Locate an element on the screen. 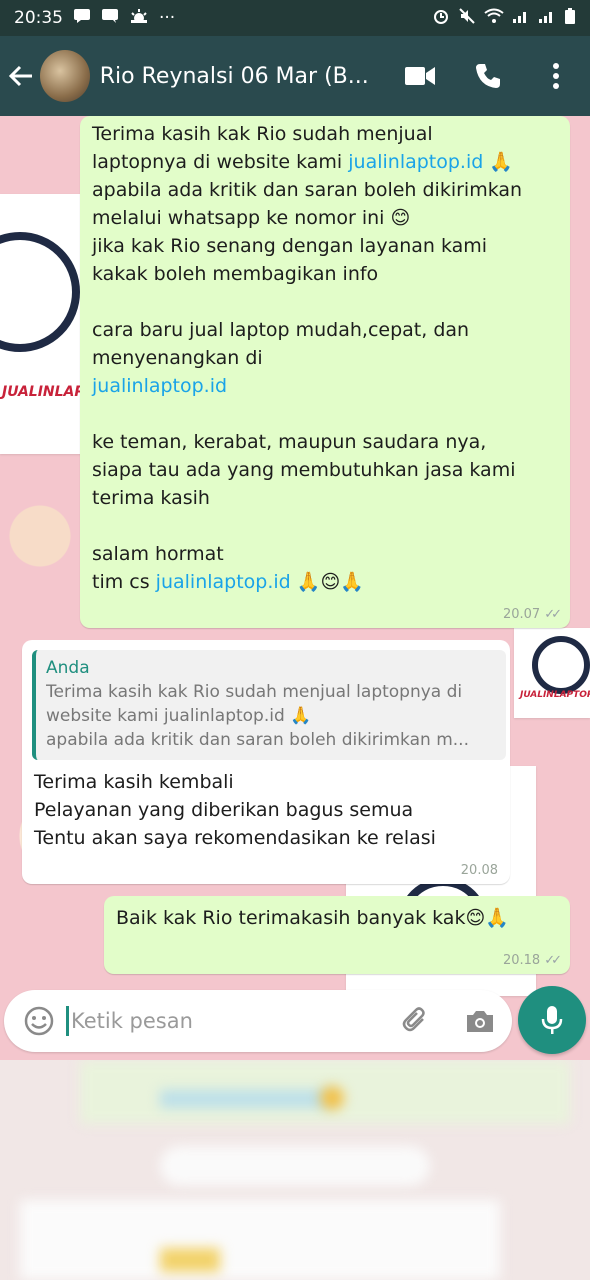 The height and width of the screenshot is (1280, 590). message-line: jika kak Rio senang dengan layanan kami is located at coordinates (290, 246).